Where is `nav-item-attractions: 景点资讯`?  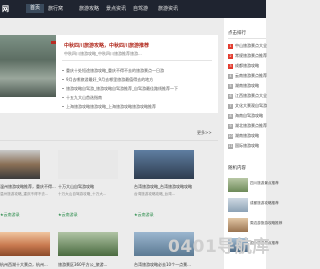
nav-item-attractions: 景点资讯 is located at coordinates (116, 9).